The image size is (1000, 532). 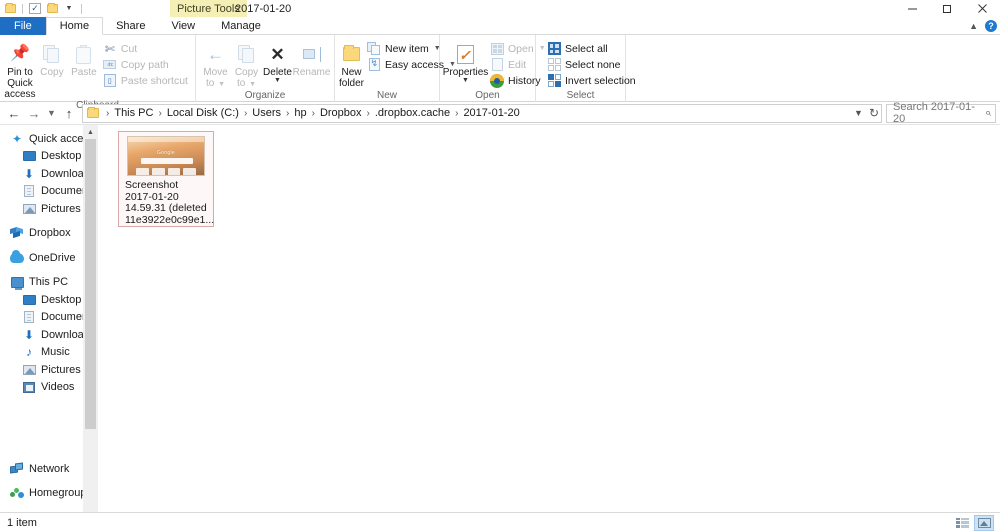 I want to click on help-icon: ?, so click(x=991, y=26).